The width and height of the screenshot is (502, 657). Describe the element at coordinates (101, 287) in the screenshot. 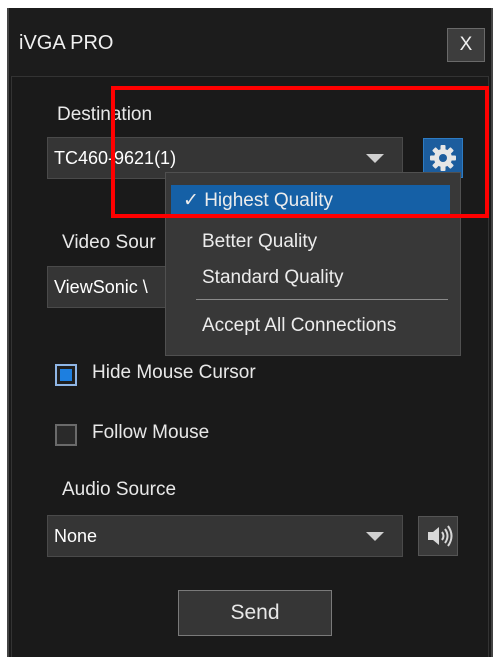

I see `video-source-value: ViewSonic \` at that location.